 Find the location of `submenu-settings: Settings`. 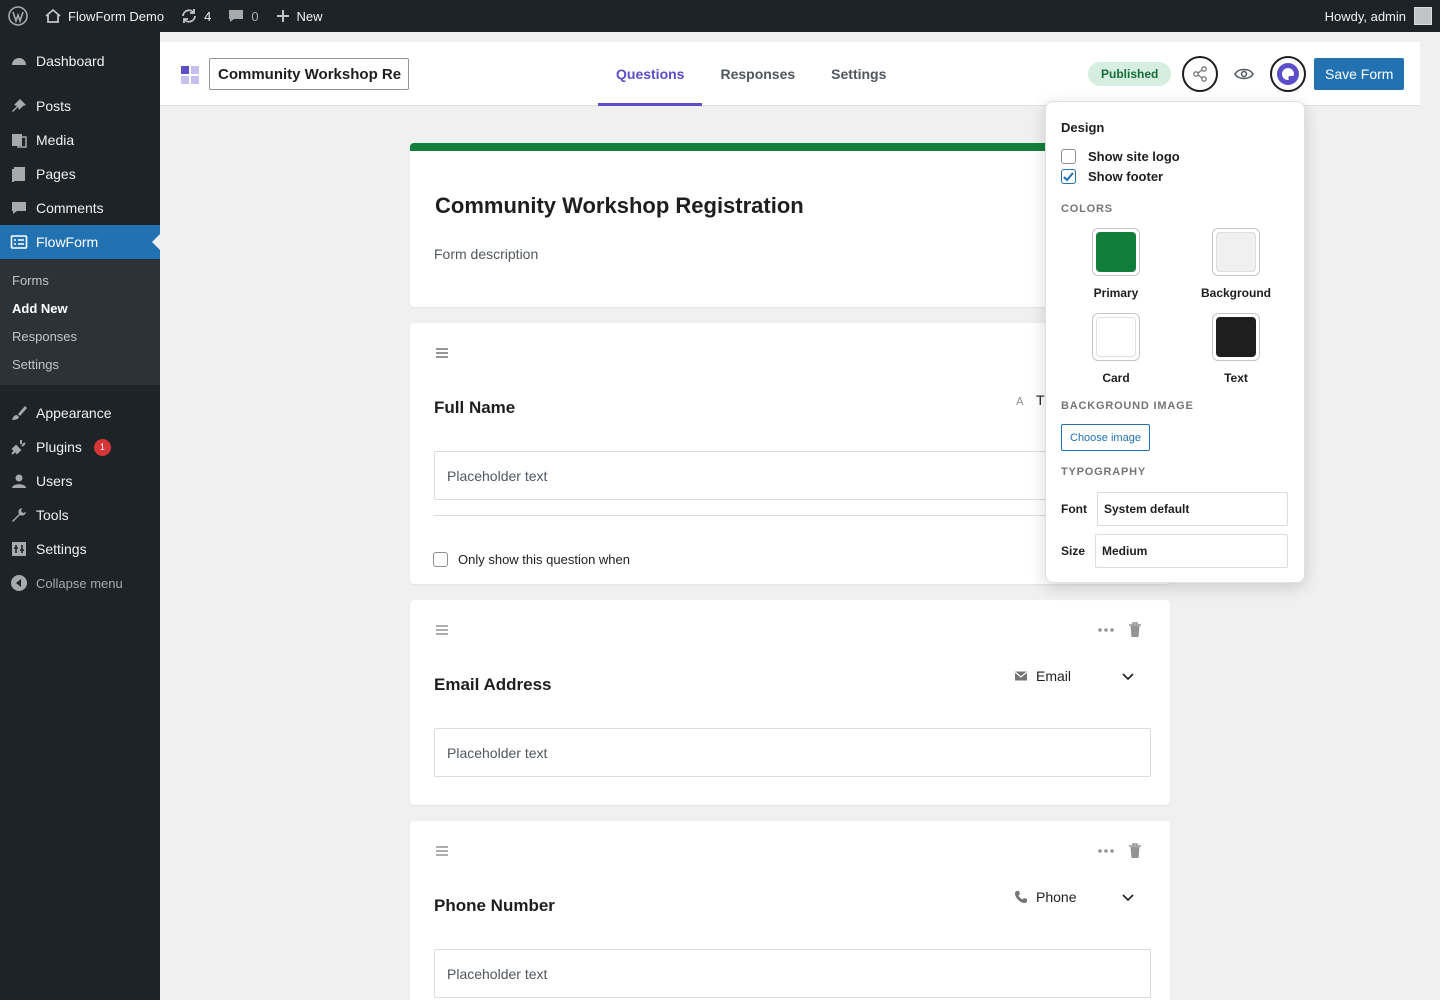

submenu-settings: Settings is located at coordinates (80, 364).